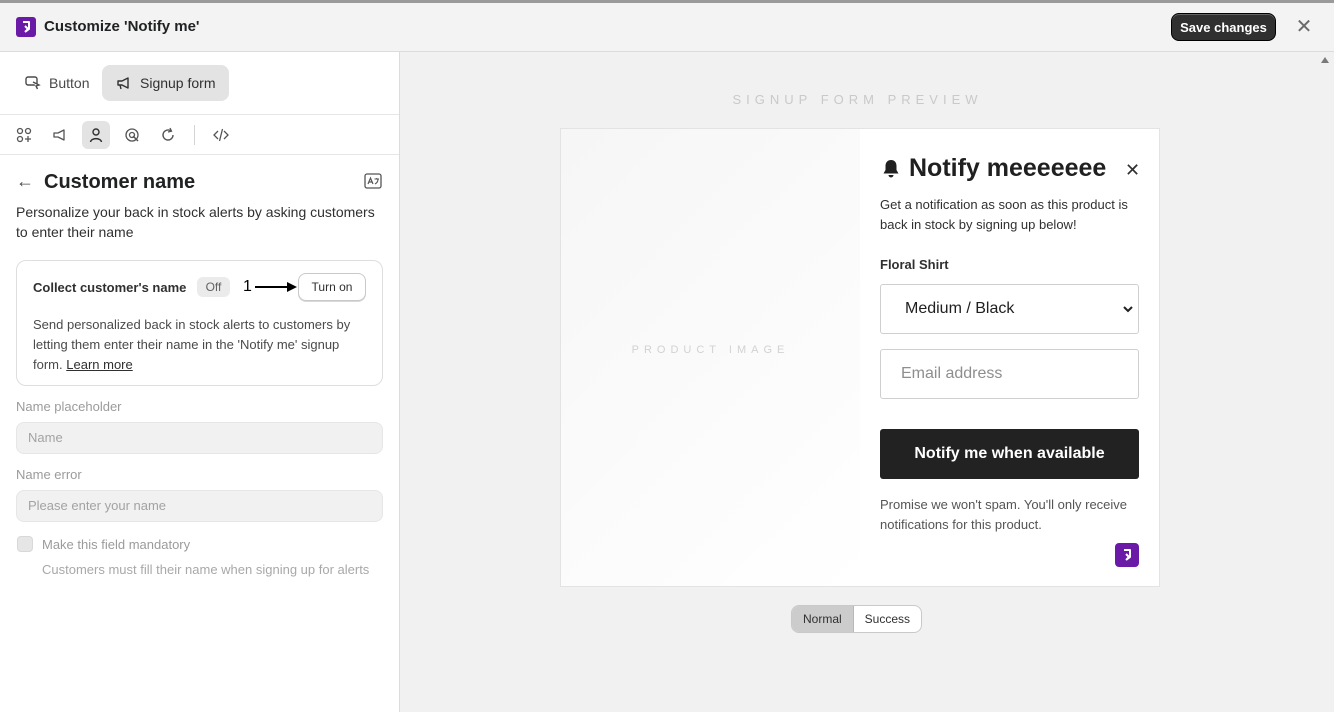  What do you see at coordinates (823, 619) in the screenshot?
I see `state-normal-button: Normal` at bounding box center [823, 619].